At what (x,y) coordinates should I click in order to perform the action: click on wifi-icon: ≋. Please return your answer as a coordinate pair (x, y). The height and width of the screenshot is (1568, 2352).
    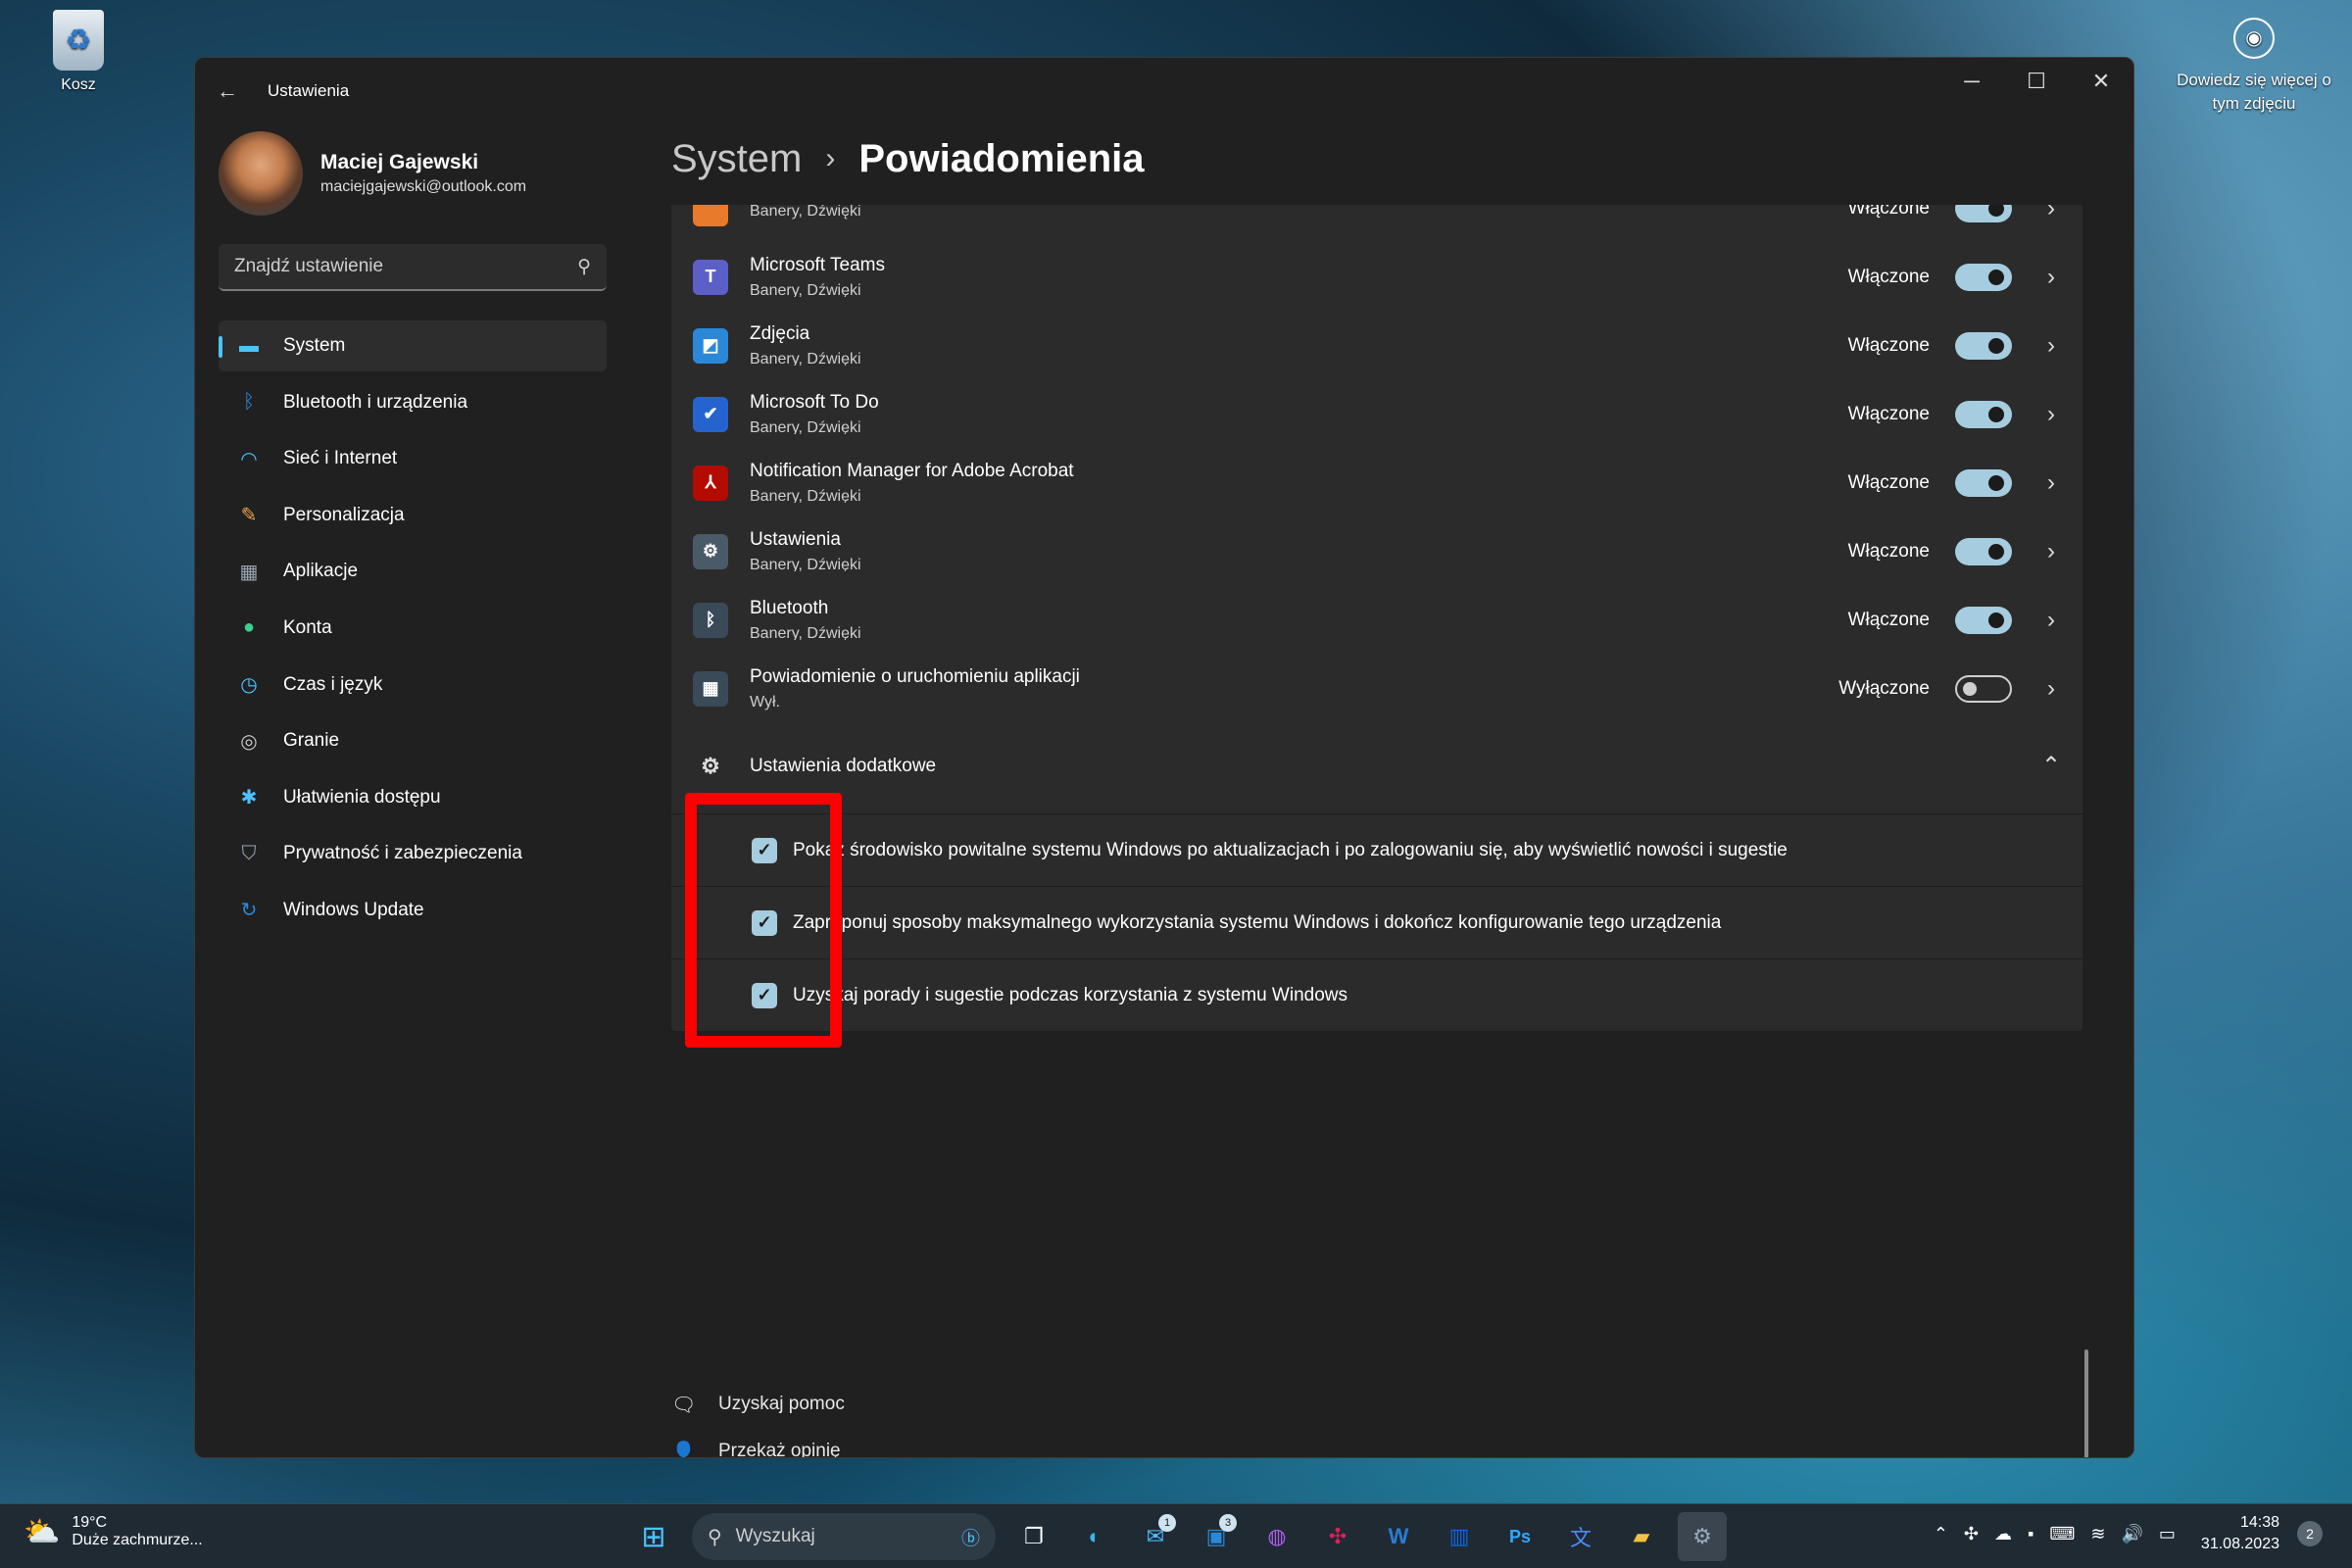
    Looking at the image, I should click on (2097, 1534).